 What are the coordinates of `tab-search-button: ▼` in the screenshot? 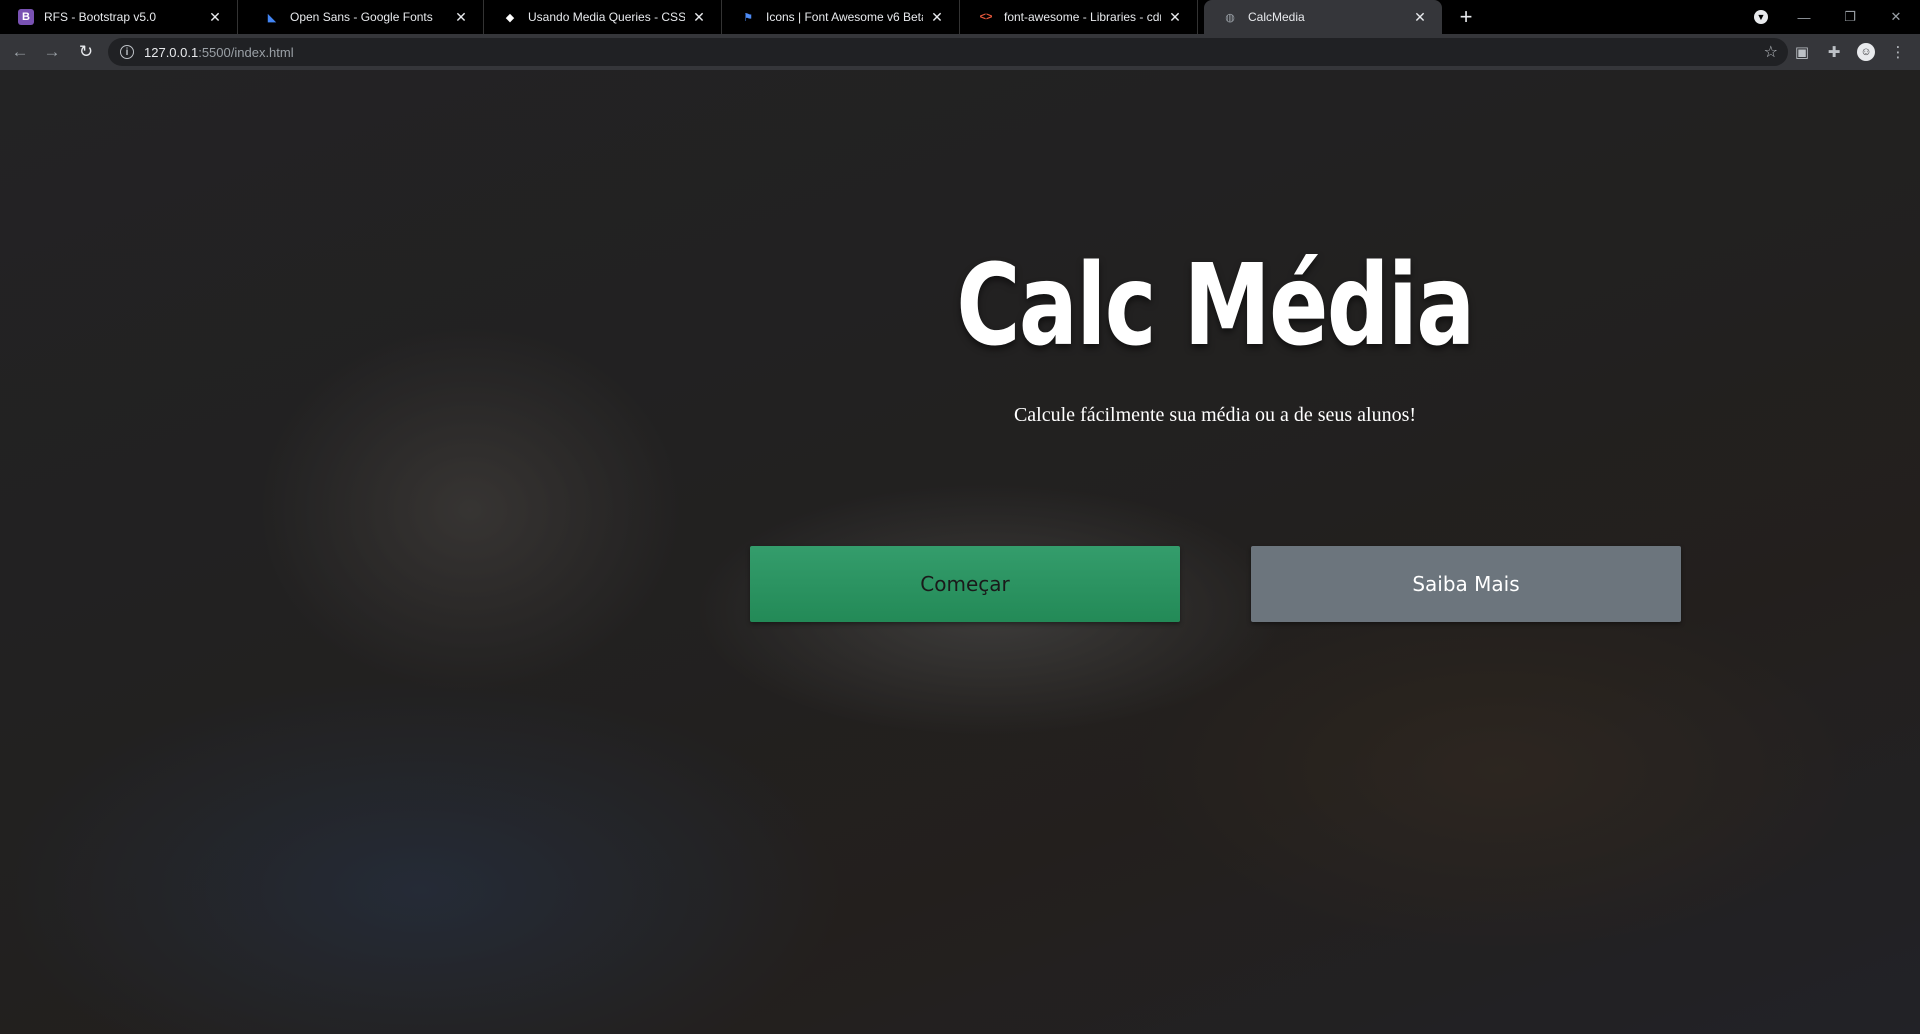 It's located at (1761, 17).